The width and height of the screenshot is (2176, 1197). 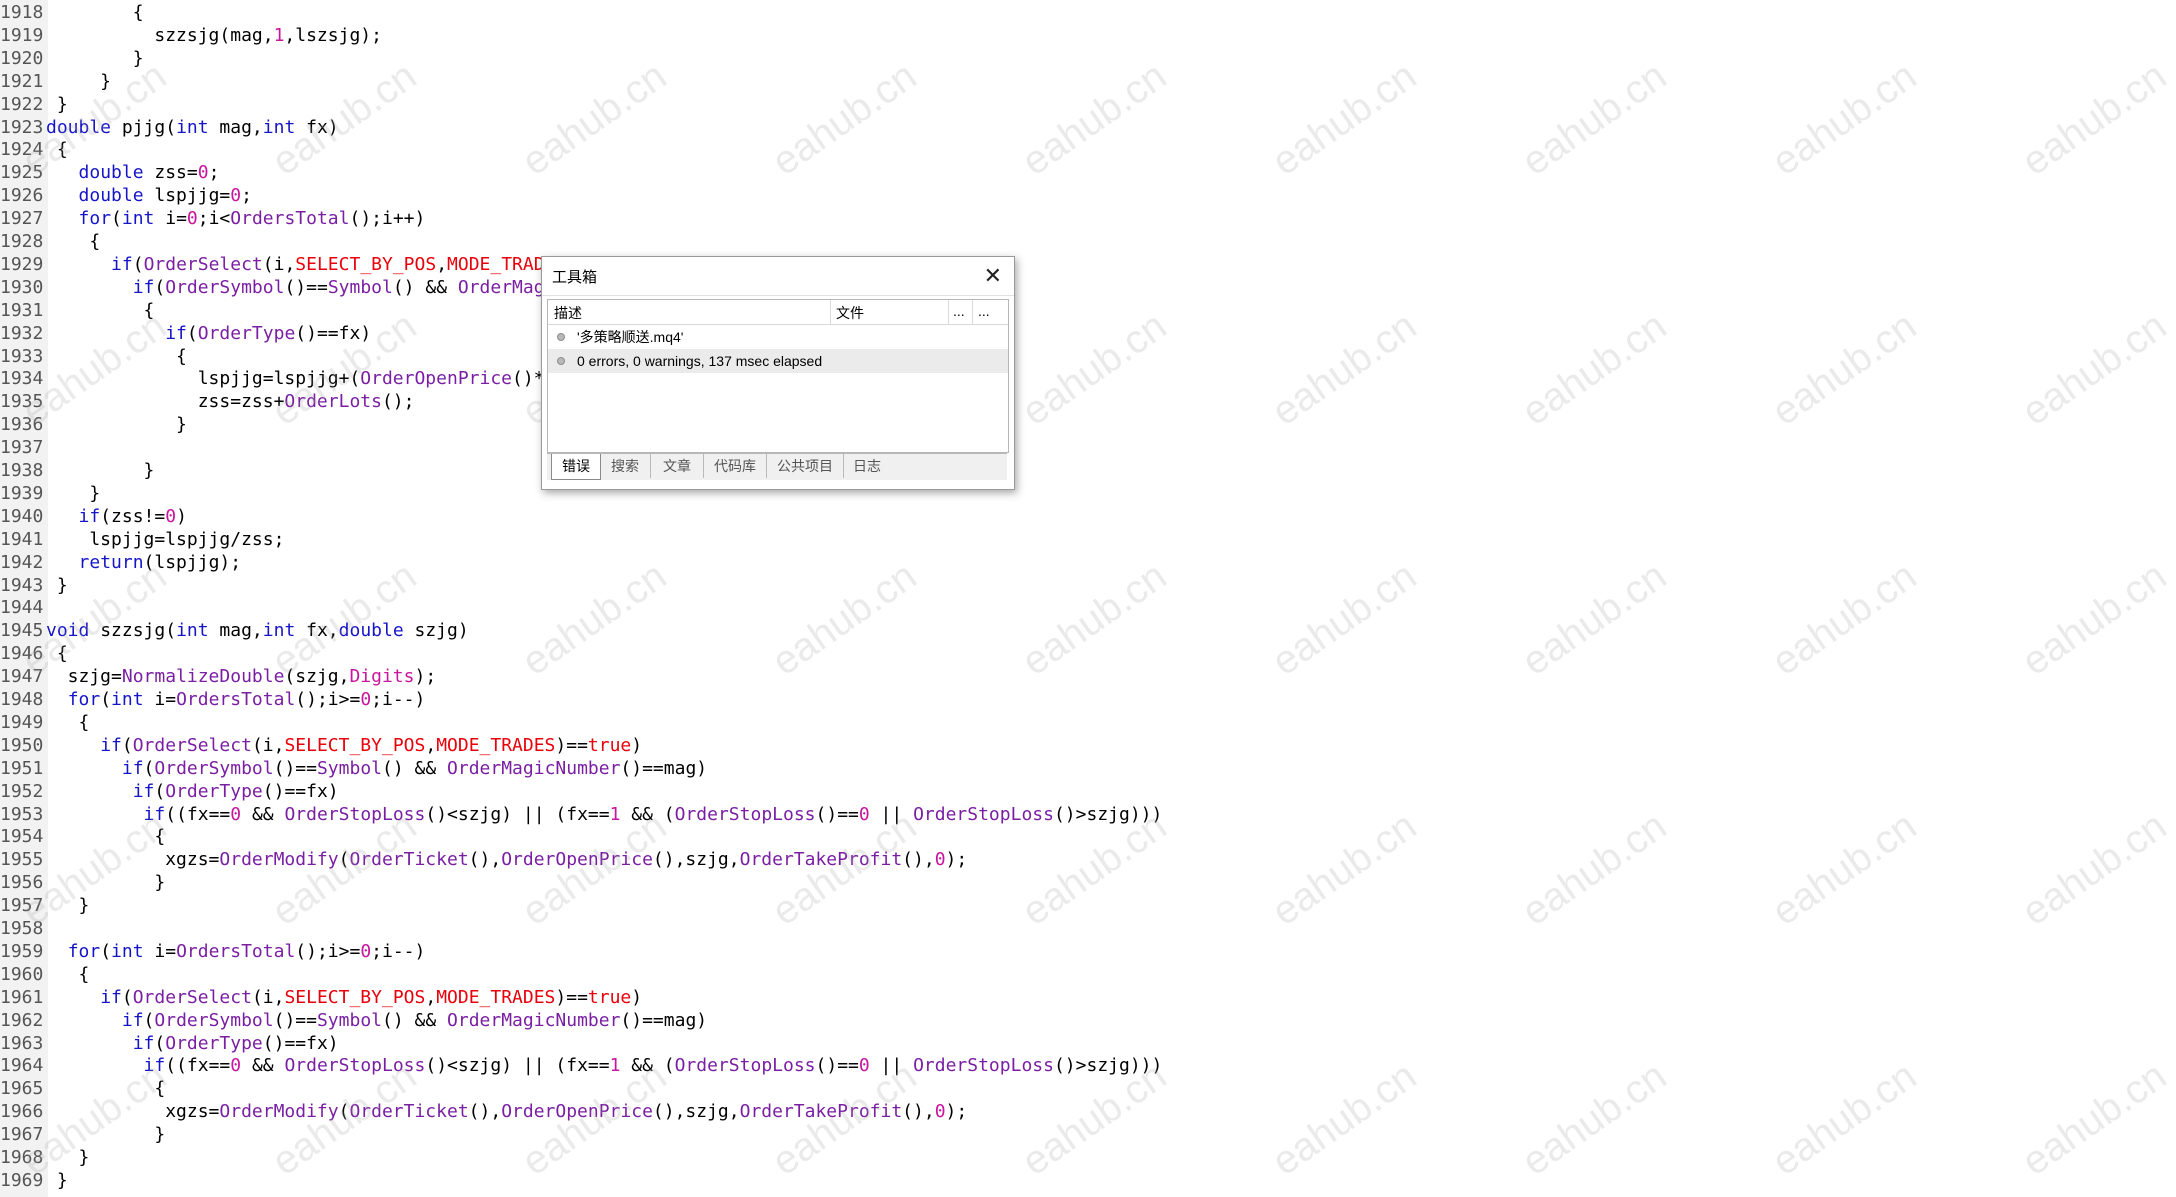 I want to click on code-line: 1960 {, so click(x=1088, y=974).